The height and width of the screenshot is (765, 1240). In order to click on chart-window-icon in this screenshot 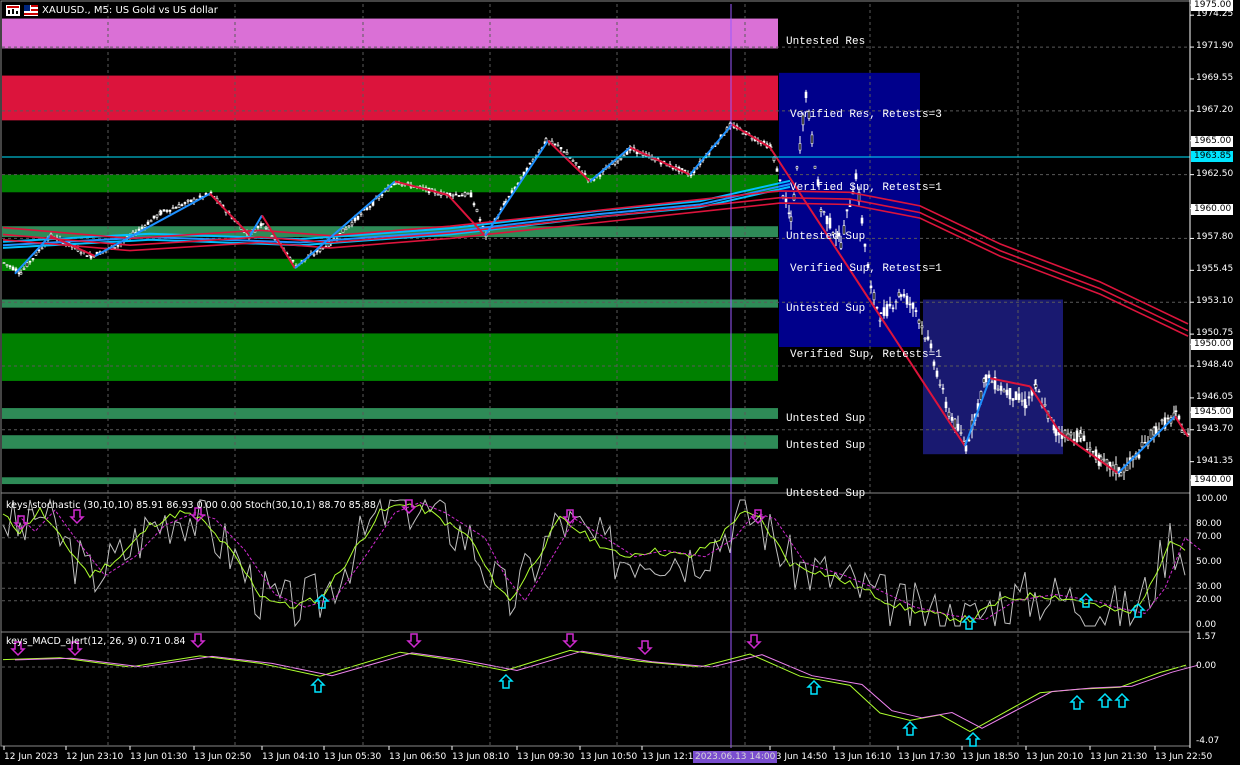, I will do `click(13, 10)`.